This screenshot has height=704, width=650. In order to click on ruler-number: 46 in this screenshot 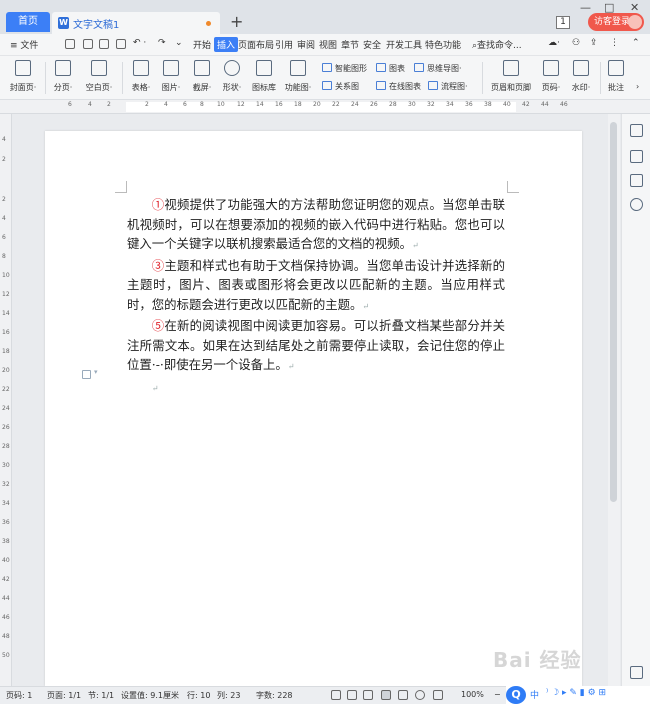, I will do `click(564, 104)`.